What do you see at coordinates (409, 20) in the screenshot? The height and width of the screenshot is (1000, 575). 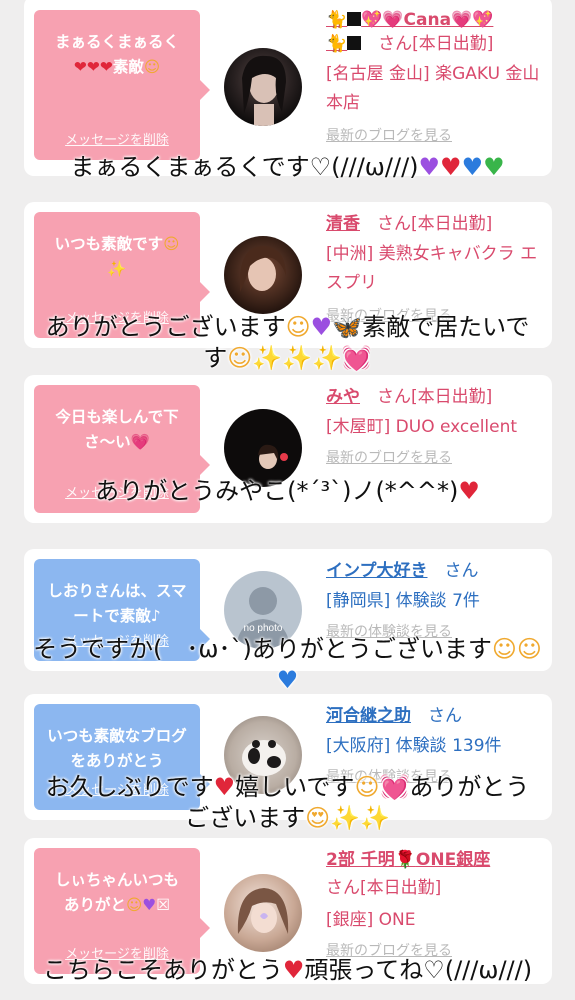 I see `sender-name: 🐈 💖💗Cana💗💖` at bounding box center [409, 20].